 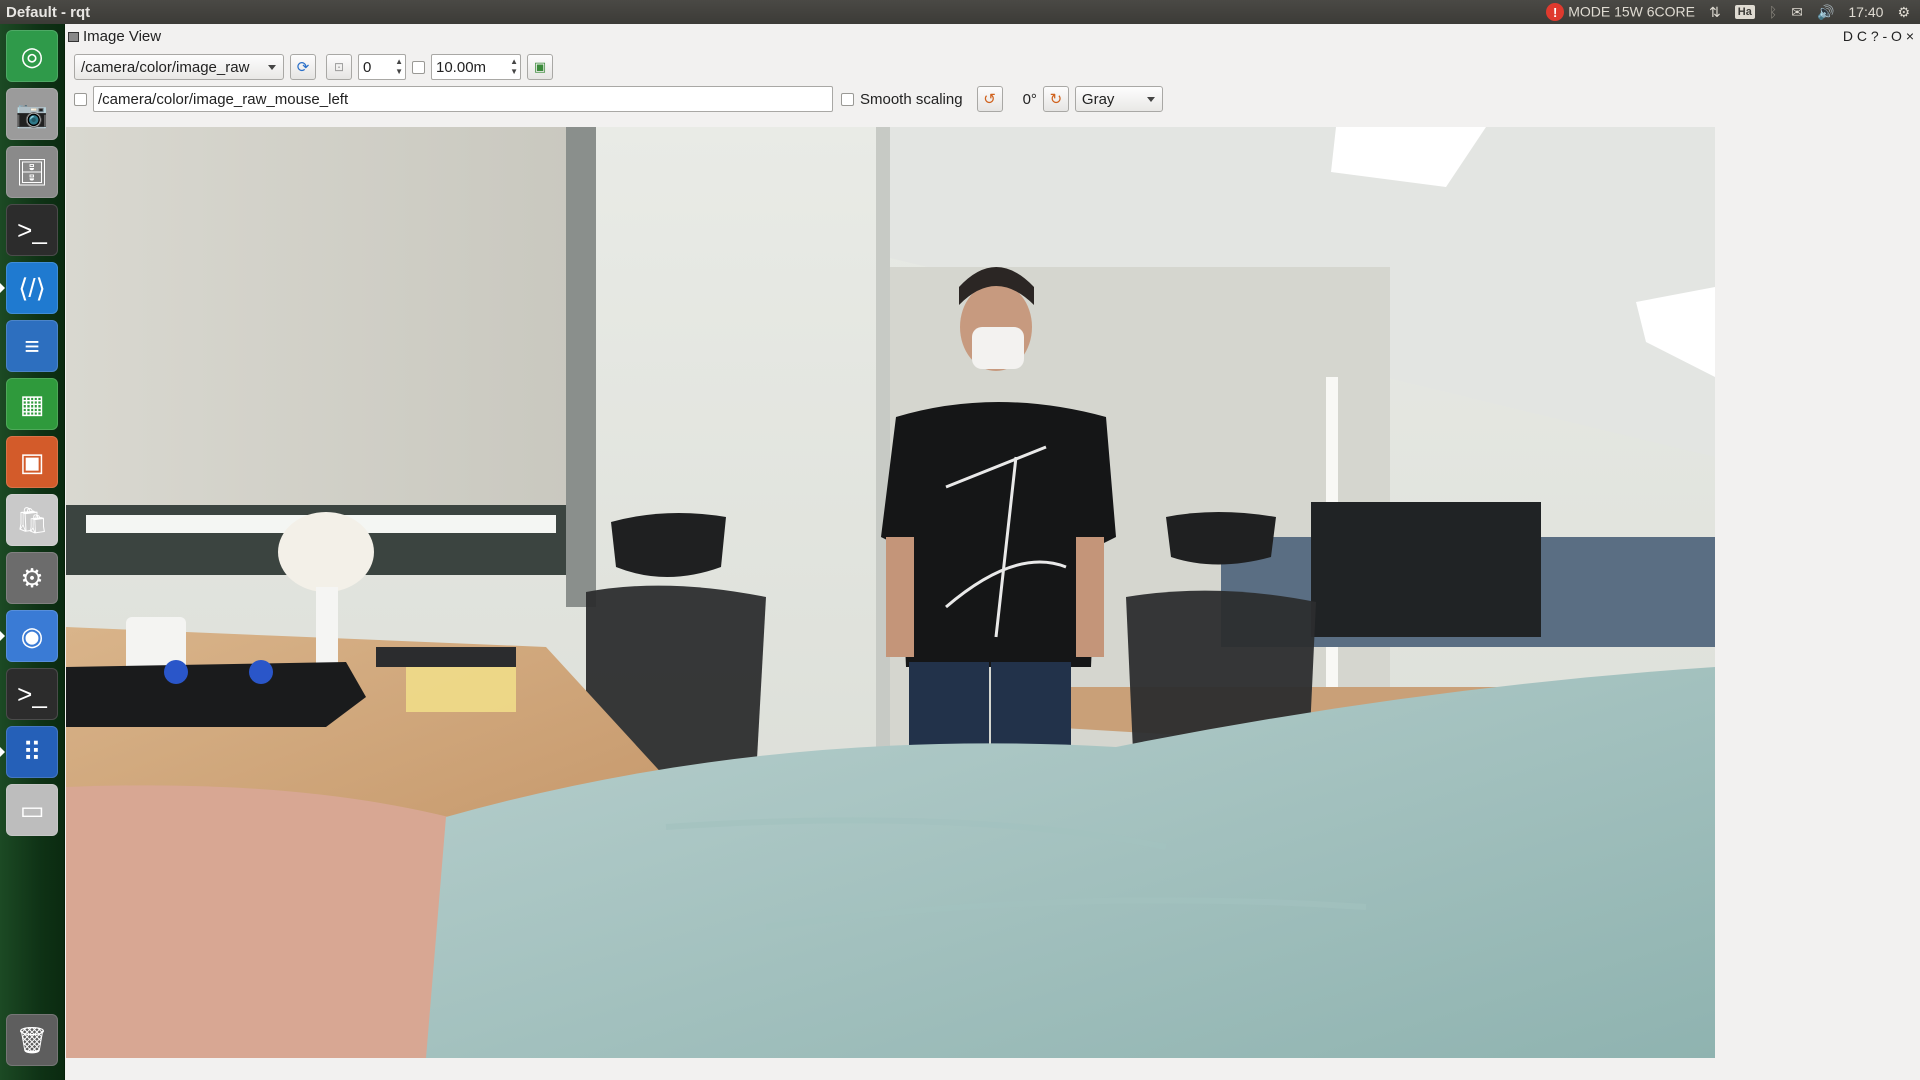 I want to click on max-depth-spinbox: 10.00m ▲ ▼, so click(x=476, y=67).